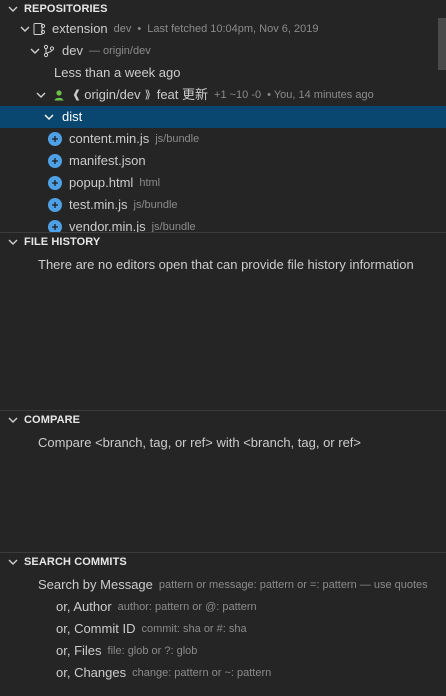  What do you see at coordinates (62, 242) in the screenshot?
I see `file-history-title: FILE HISTORY` at bounding box center [62, 242].